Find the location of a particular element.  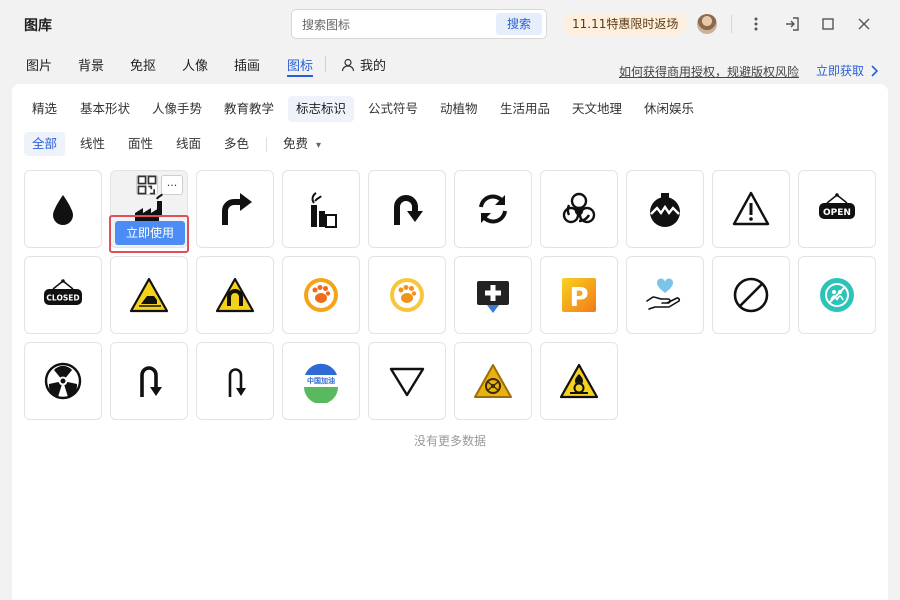

filter-filled: 面性 is located at coordinates (140, 144).